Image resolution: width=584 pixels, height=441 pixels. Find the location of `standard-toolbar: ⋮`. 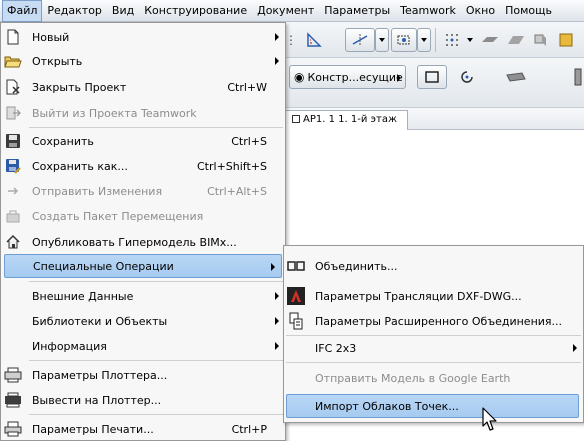

standard-toolbar: ⋮ is located at coordinates (434, 40).